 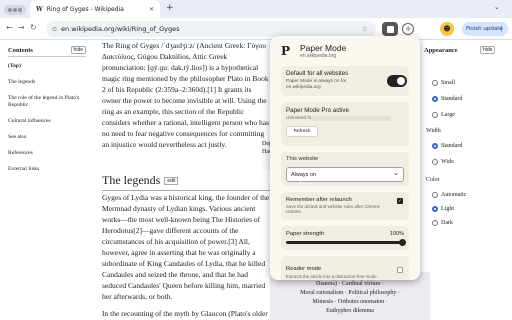 What do you see at coordinates (47, 66) in the screenshot?
I see `toc-item: (Top)` at bounding box center [47, 66].